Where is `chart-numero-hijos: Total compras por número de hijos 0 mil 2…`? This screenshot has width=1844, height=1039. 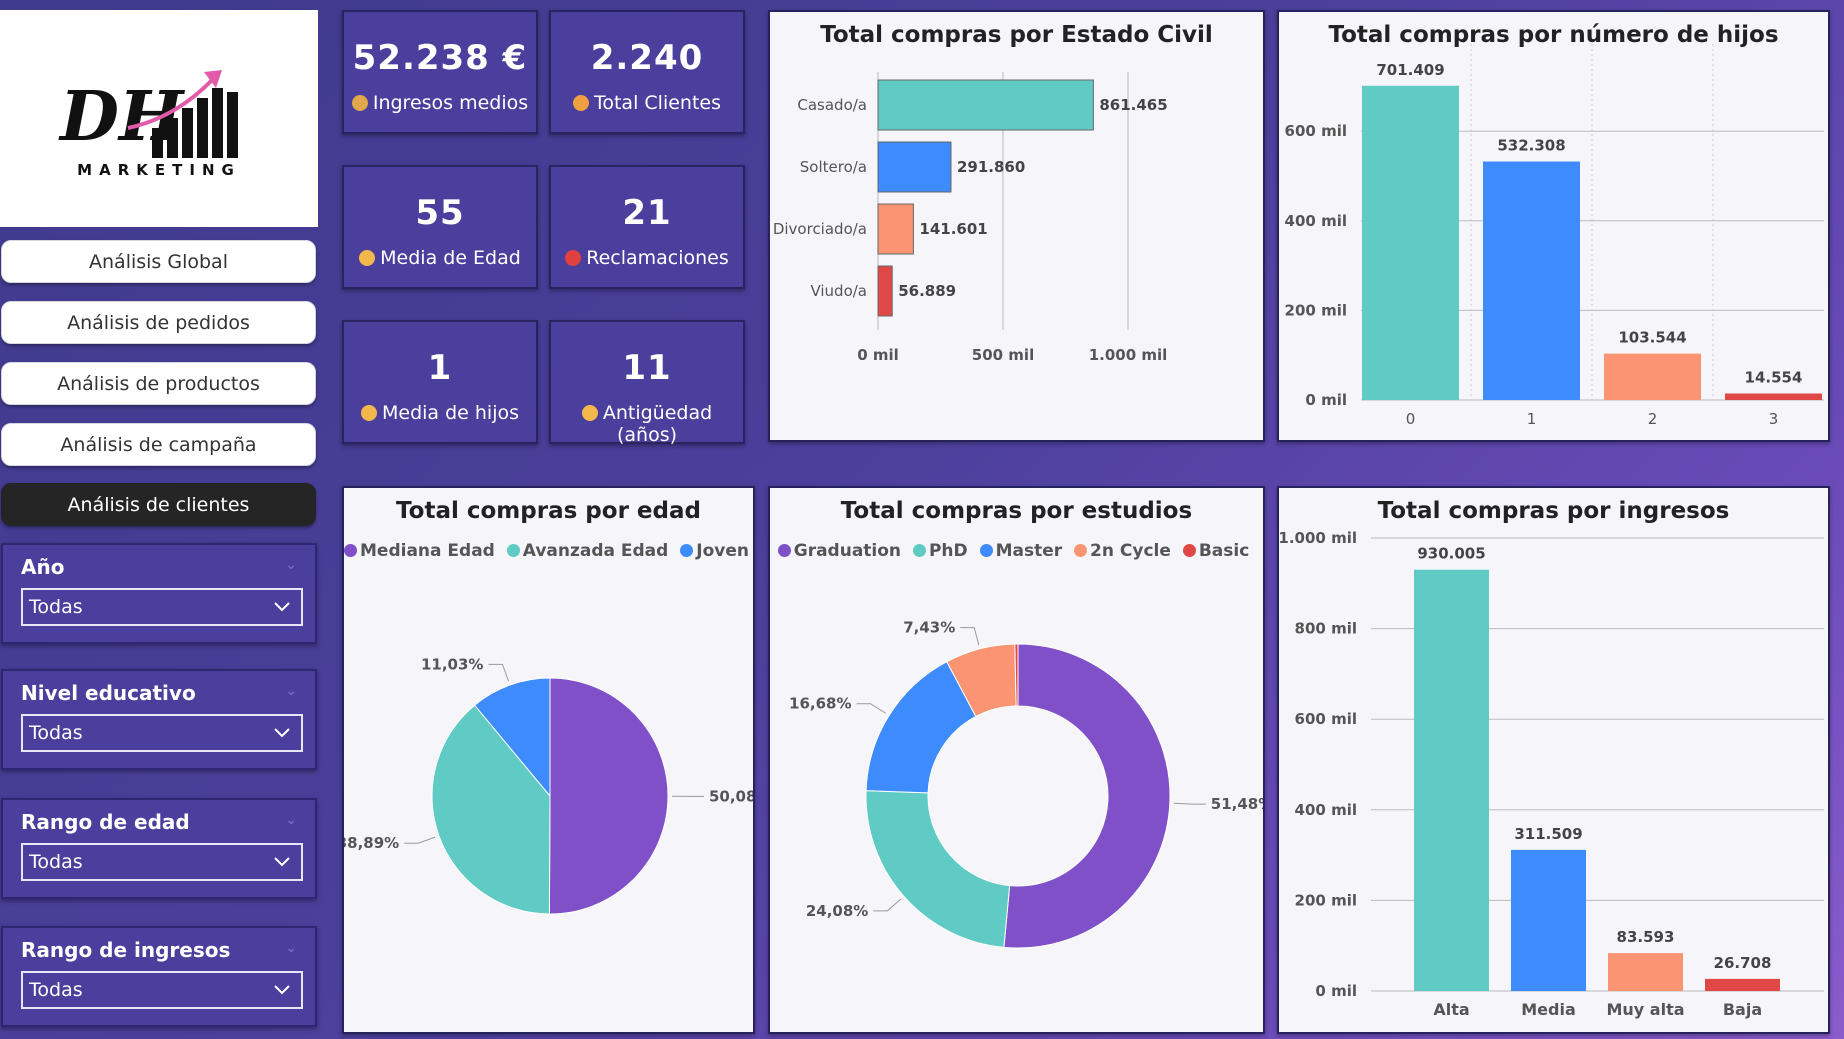 chart-numero-hijos: Total compras por número de hijos 0 mil 2… is located at coordinates (1553, 226).